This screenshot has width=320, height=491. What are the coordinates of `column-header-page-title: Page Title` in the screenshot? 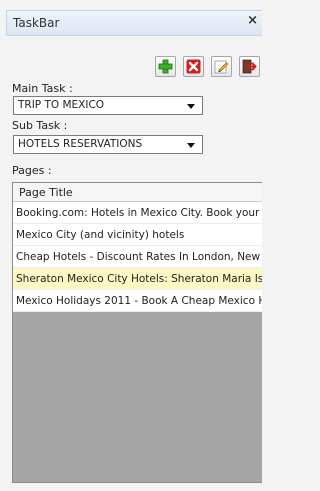 It's located at (137, 192).